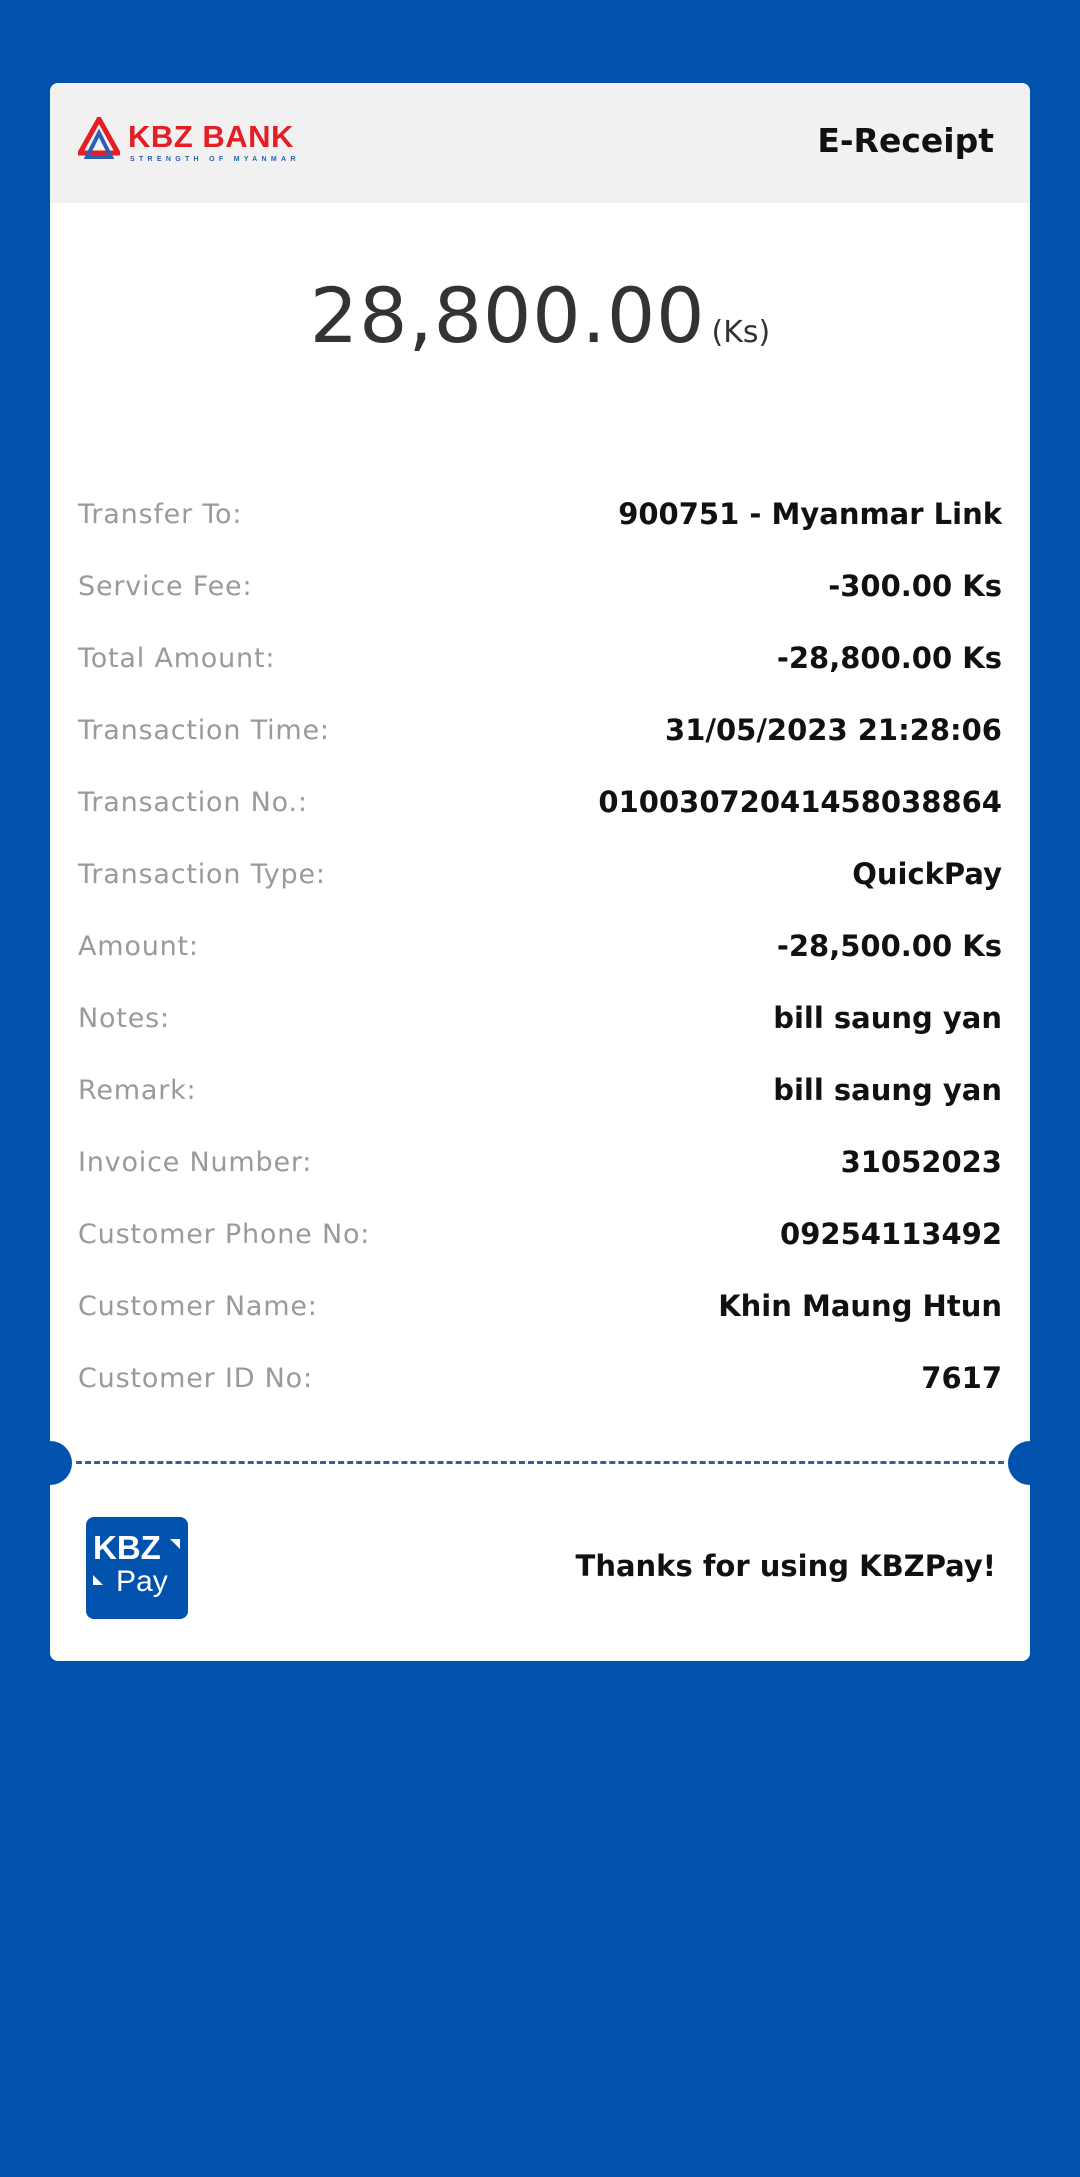  Describe the element at coordinates (204, 730) in the screenshot. I see `detail-label: Transaction Time:` at that location.